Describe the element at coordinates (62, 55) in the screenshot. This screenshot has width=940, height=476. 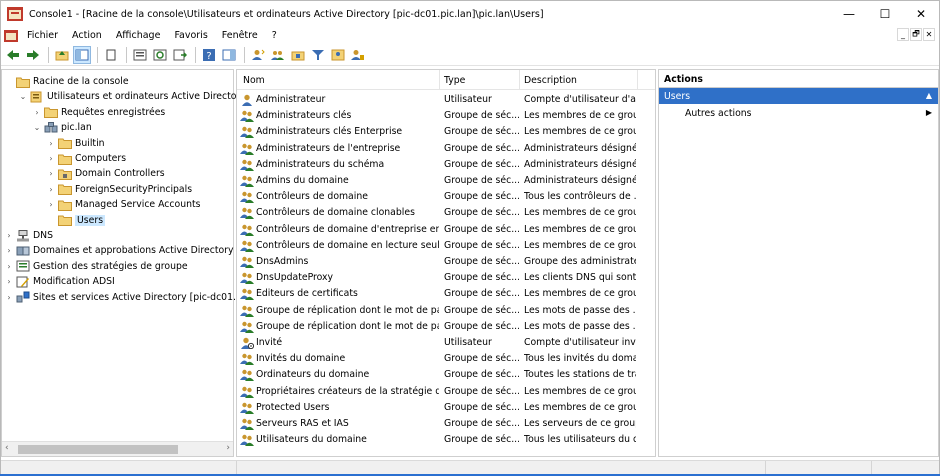
I see `up-folder-icon` at that location.